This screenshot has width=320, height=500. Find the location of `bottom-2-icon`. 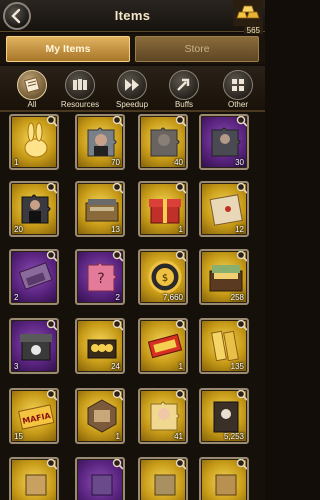

bottom-2-icon is located at coordinates (102, 485).